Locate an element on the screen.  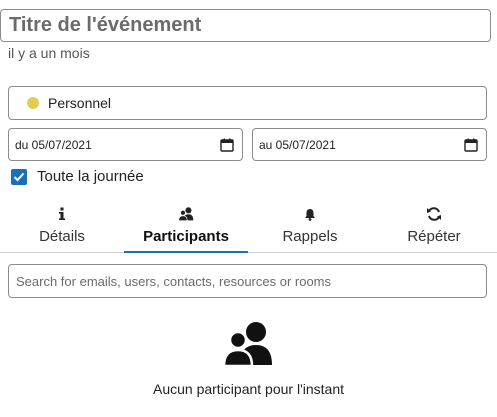
bell-icon is located at coordinates (310, 214).